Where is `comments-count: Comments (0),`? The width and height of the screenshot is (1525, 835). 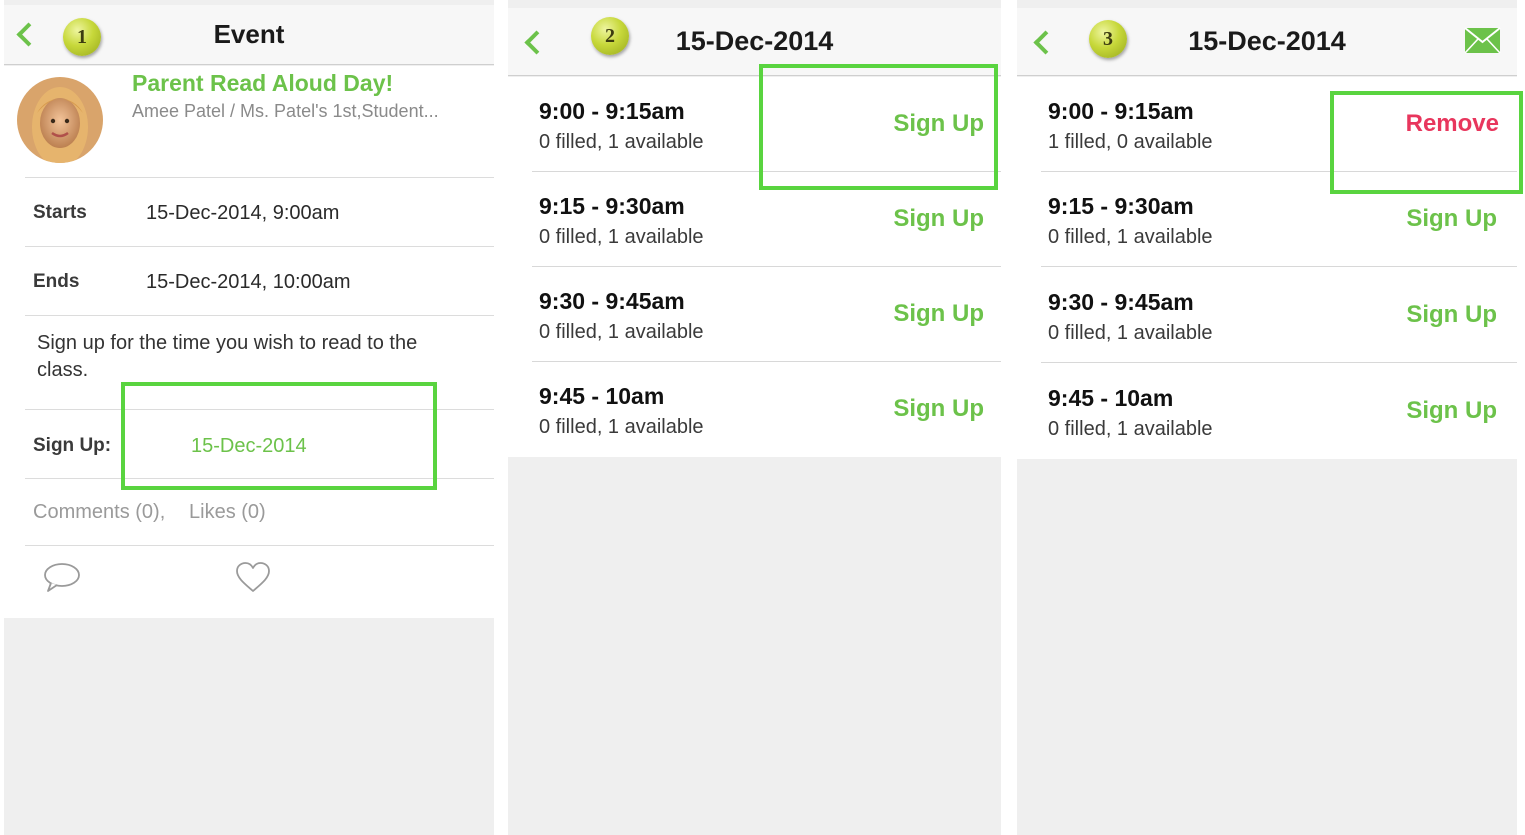
comments-count: Comments (0), is located at coordinates (99, 512).